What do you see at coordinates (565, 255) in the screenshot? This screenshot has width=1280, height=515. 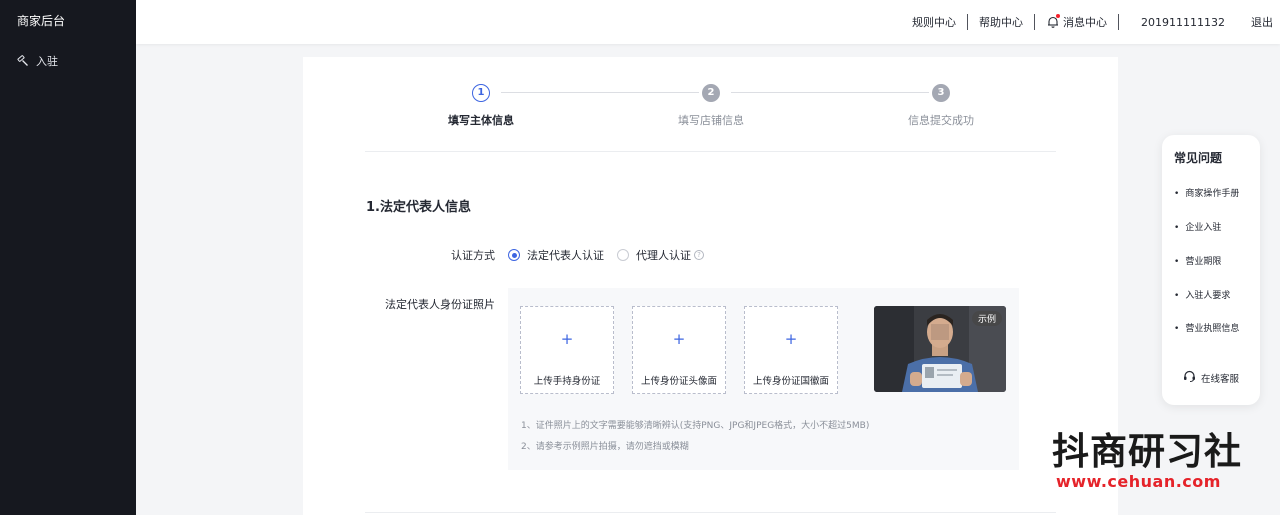 I see `radio-legal-rep-label: 法定代表人认证` at bounding box center [565, 255].